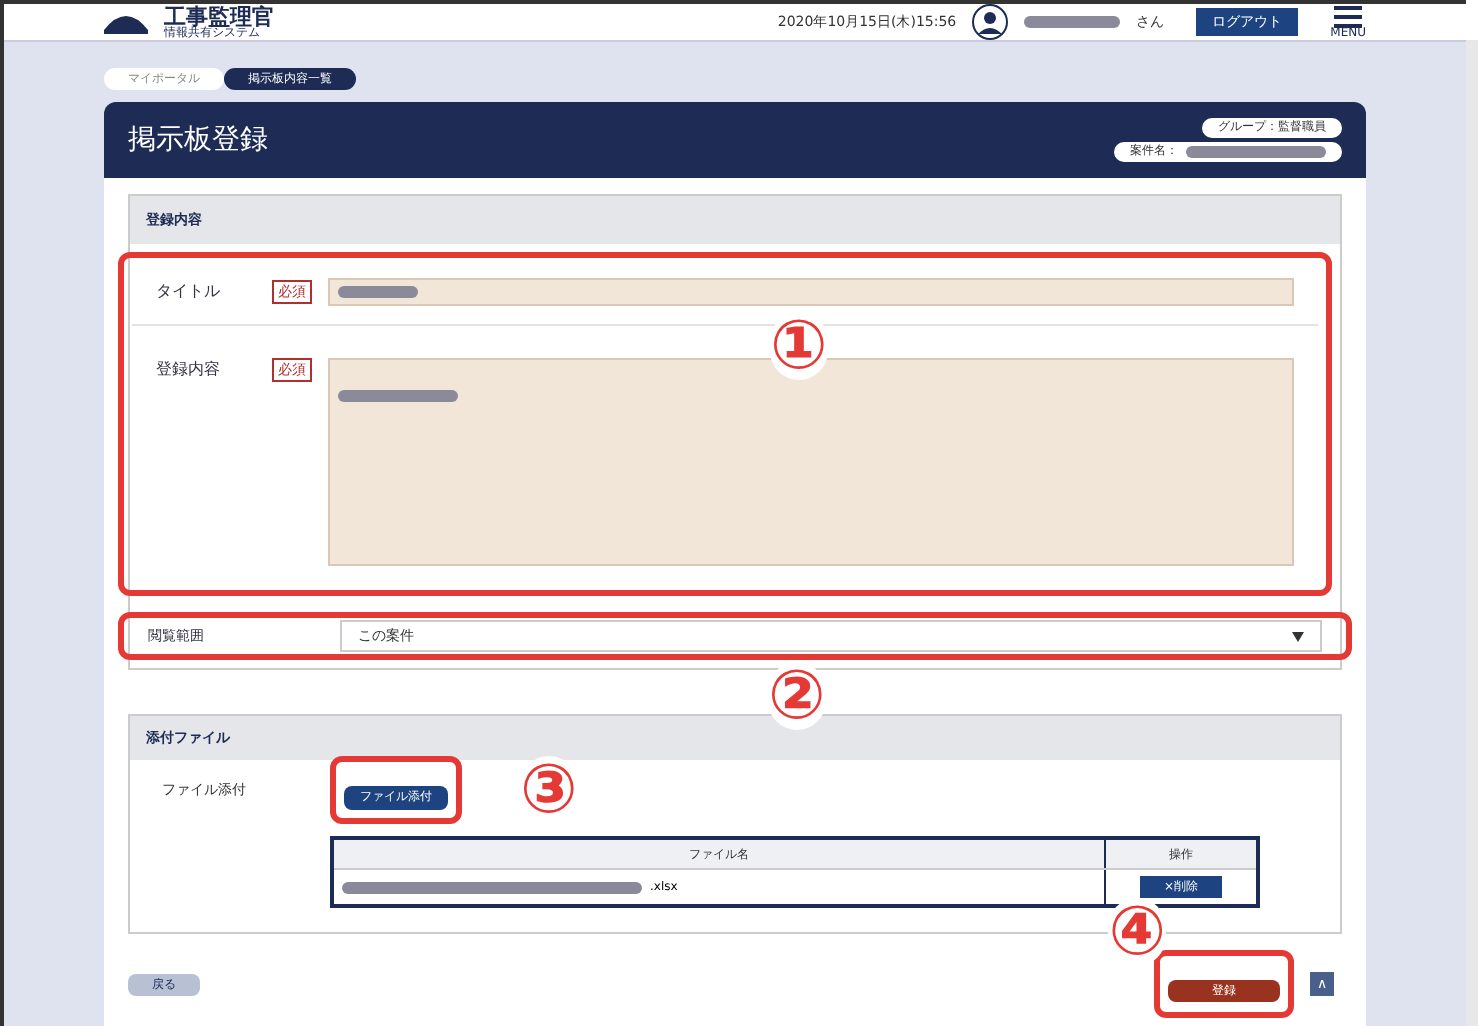 The image size is (1478, 1026). Describe the element at coordinates (1137, 932) in the screenshot. I see `callout-number: ④` at that location.